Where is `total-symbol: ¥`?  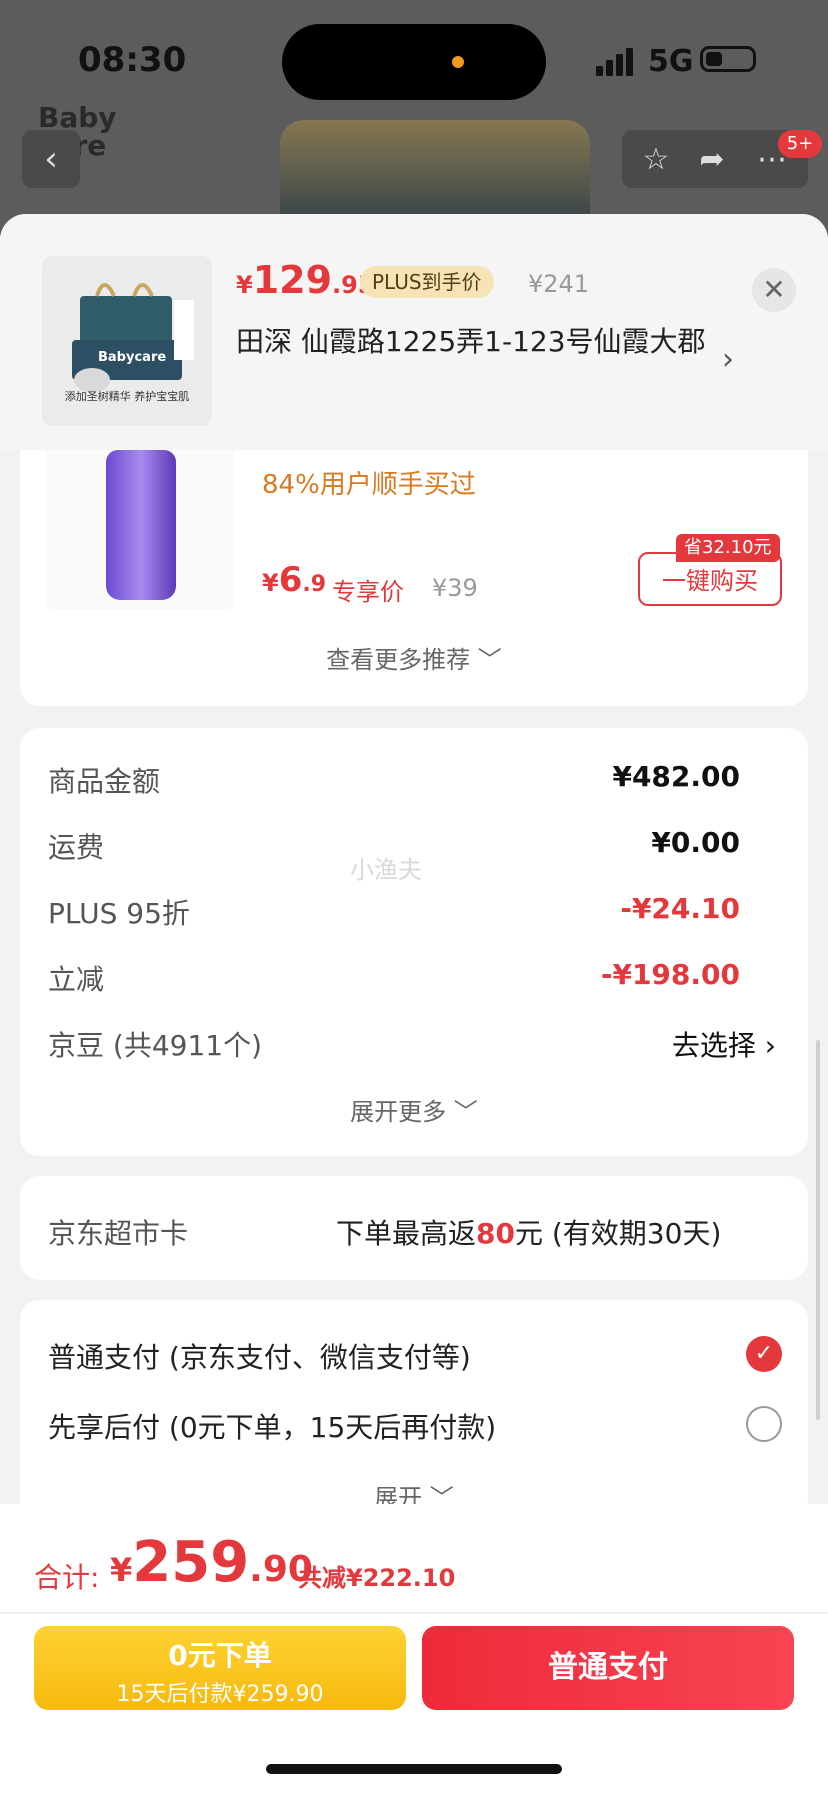 total-symbol: ¥ is located at coordinates (121, 1570).